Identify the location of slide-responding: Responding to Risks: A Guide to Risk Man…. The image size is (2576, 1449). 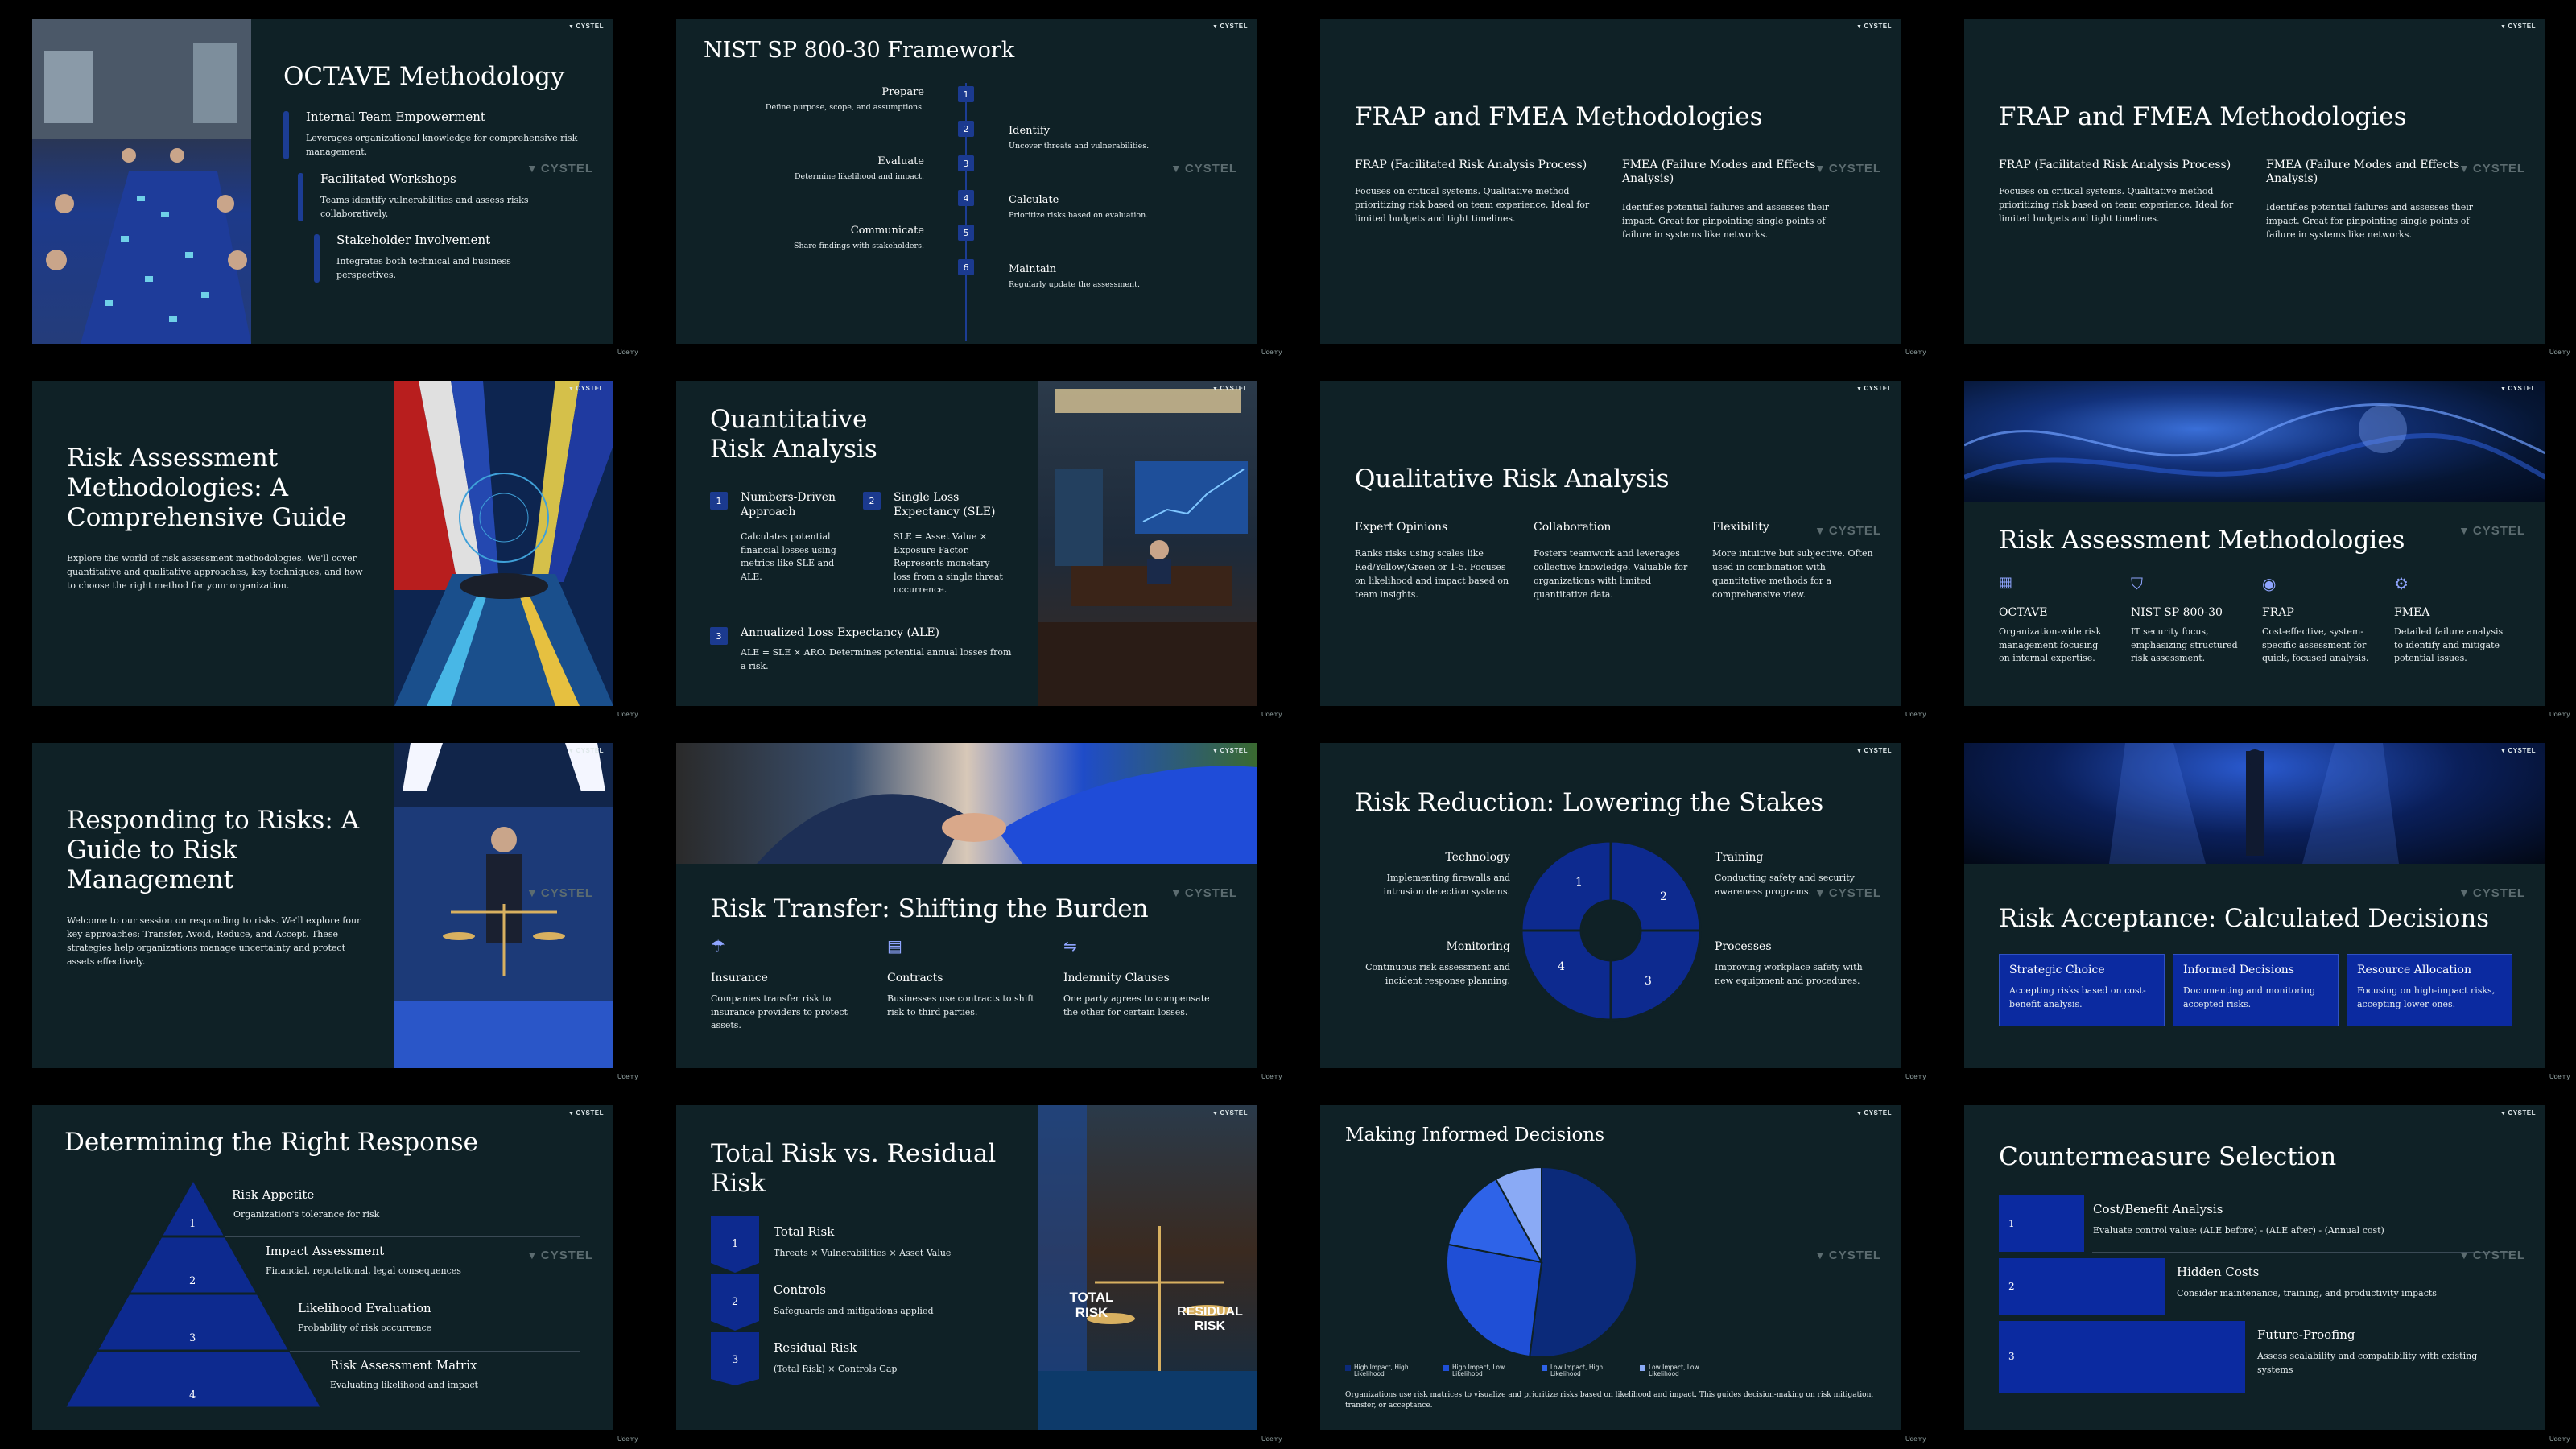
(322, 905).